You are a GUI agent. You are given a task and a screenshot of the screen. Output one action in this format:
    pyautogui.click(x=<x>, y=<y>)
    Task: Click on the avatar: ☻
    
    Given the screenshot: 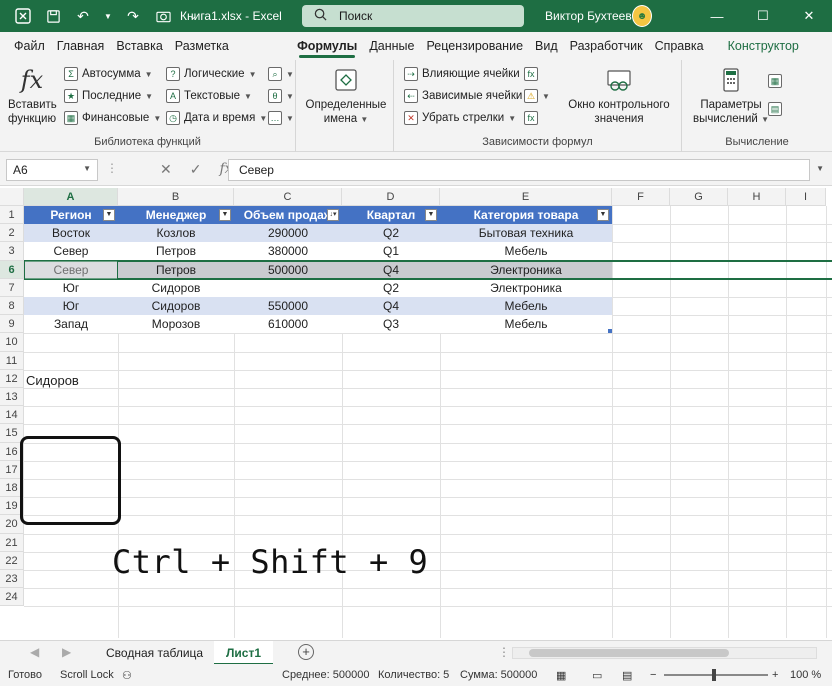 What is the action you would take?
    pyautogui.click(x=642, y=16)
    